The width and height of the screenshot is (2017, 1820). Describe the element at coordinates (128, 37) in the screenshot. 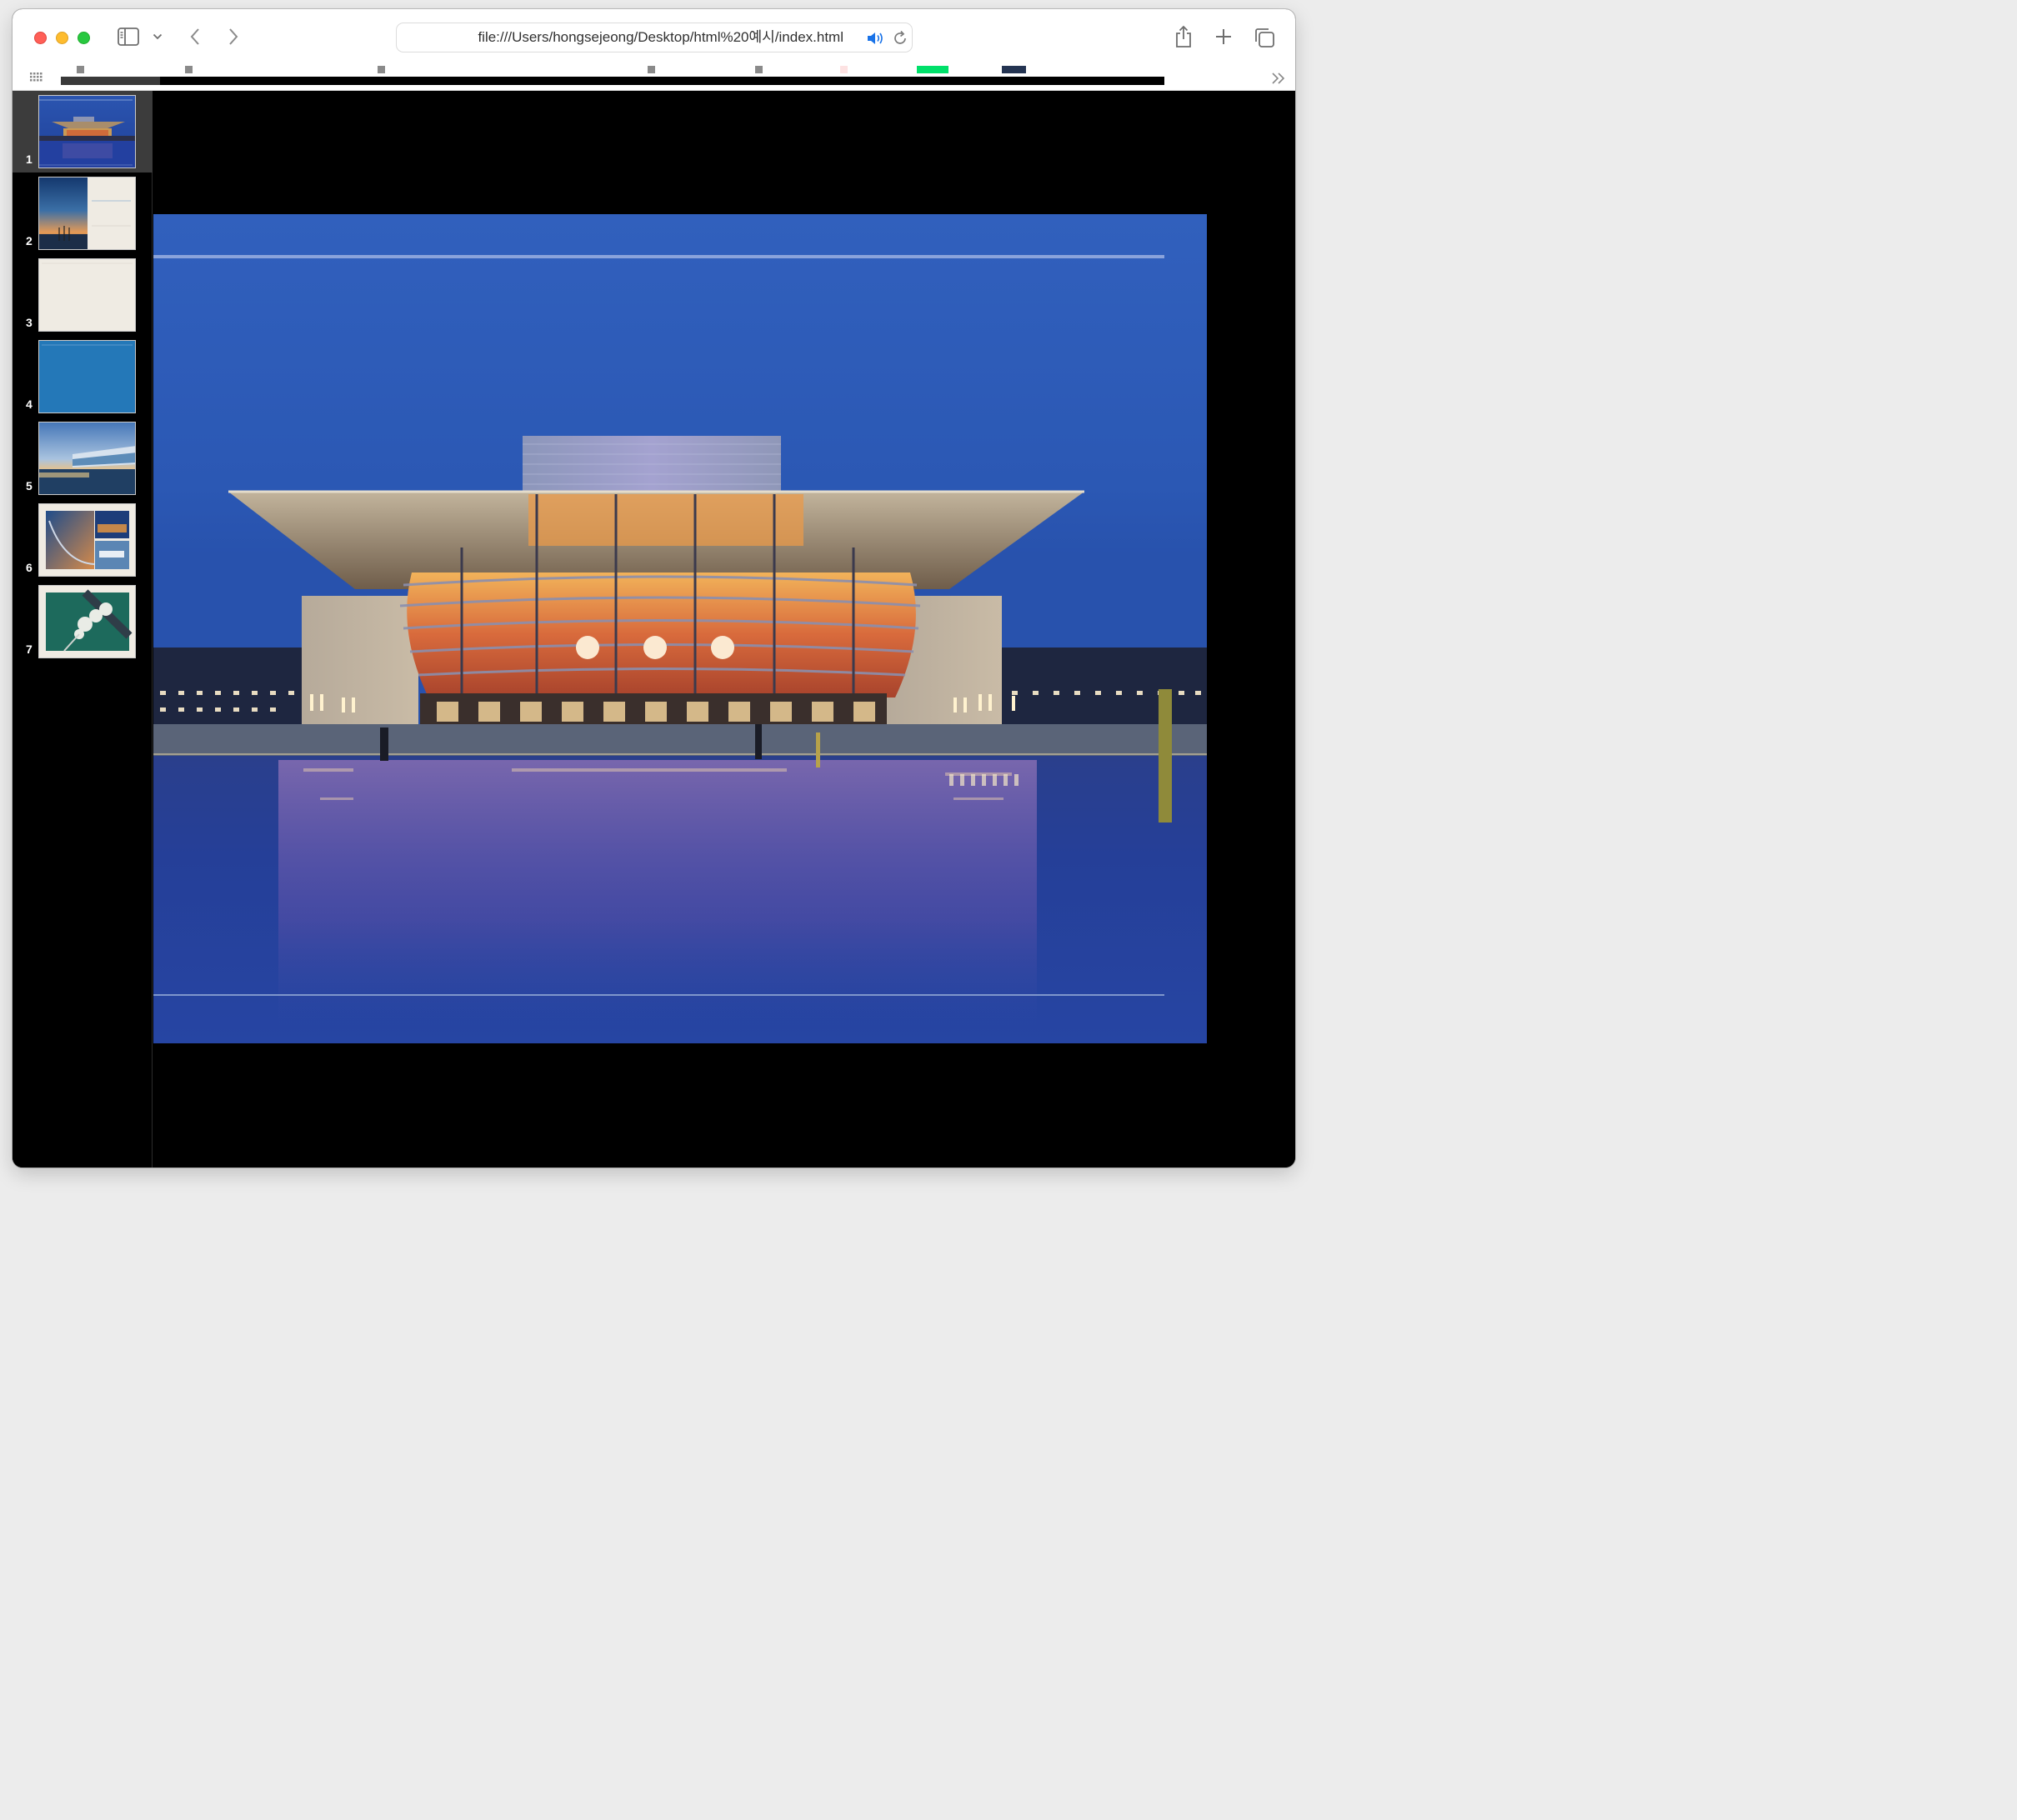

I see `sidebar-icon` at that location.